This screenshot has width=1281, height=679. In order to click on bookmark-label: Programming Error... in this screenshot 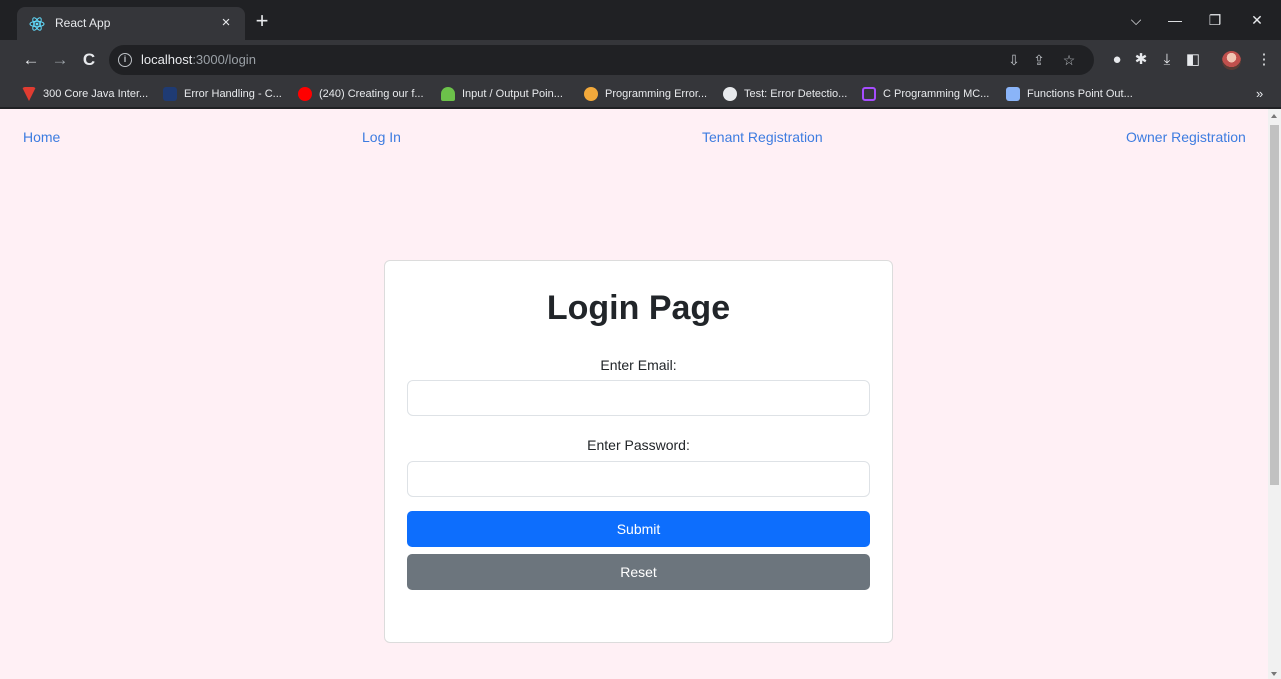, I will do `click(656, 94)`.